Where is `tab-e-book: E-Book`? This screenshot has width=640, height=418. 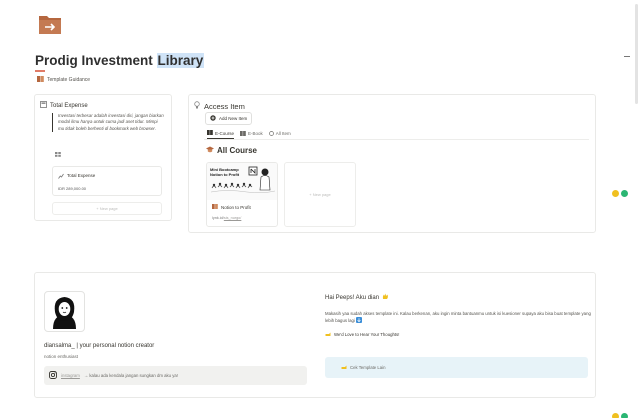
tab-e-book: E-Book is located at coordinates (251, 134).